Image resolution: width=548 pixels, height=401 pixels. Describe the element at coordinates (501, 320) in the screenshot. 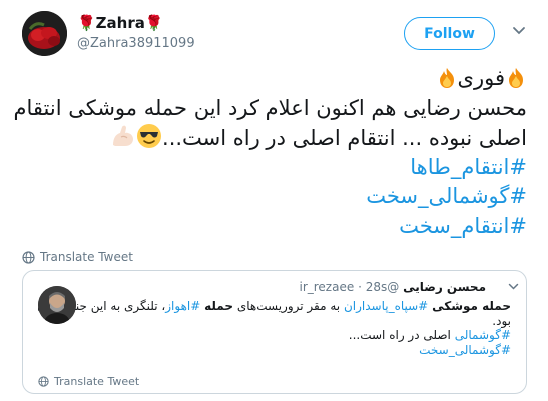

I see `quoted-line-2: بود.` at that location.